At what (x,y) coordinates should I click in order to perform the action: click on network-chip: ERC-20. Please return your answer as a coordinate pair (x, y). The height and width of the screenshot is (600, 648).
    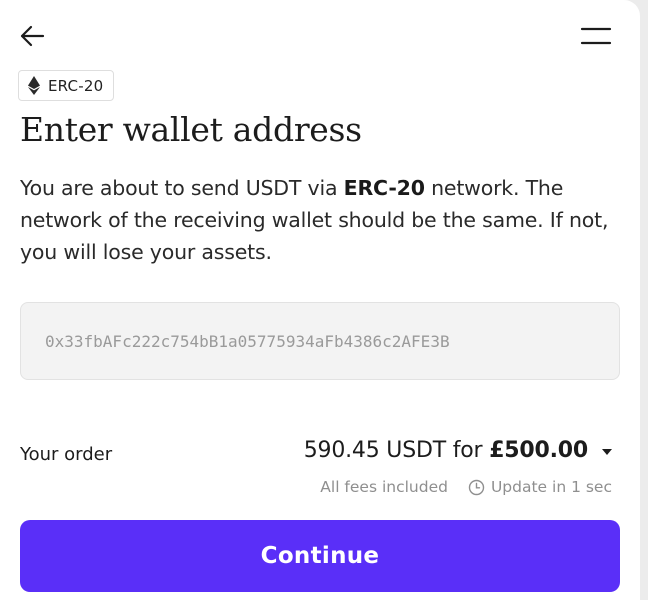
    Looking at the image, I should click on (66, 85).